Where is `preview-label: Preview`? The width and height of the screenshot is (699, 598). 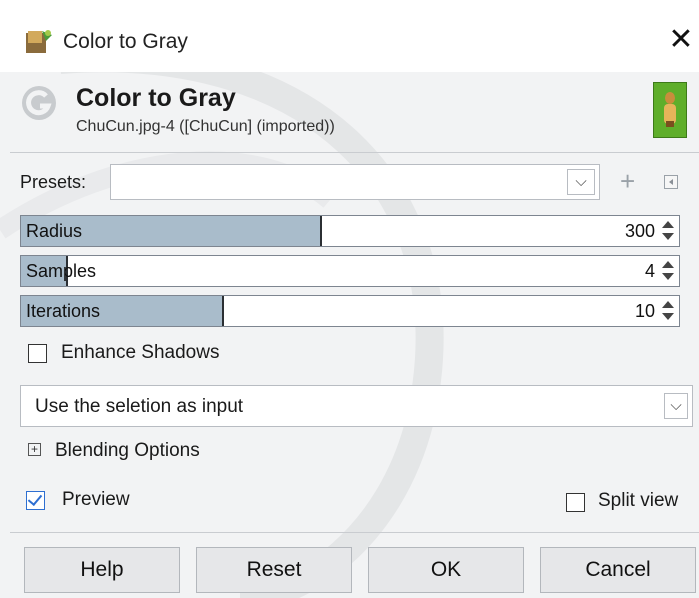
preview-label: Preview is located at coordinates (96, 500).